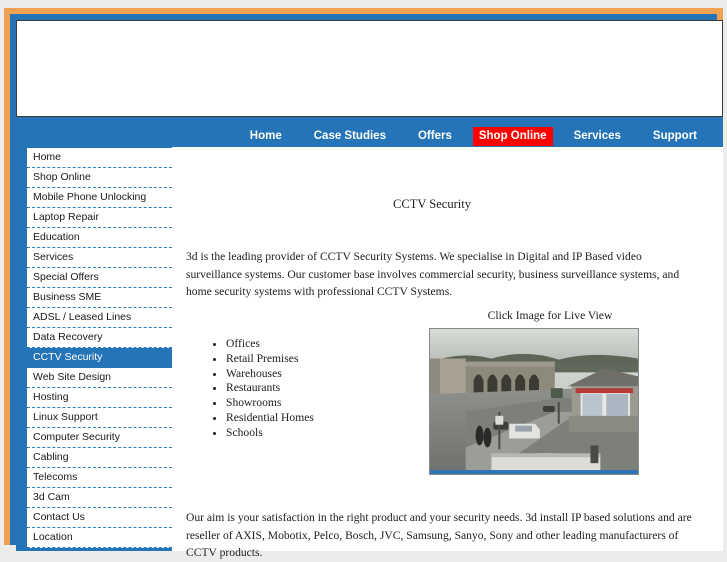  What do you see at coordinates (99, 538) in the screenshot?
I see `sidebar-item-location: Location` at bounding box center [99, 538].